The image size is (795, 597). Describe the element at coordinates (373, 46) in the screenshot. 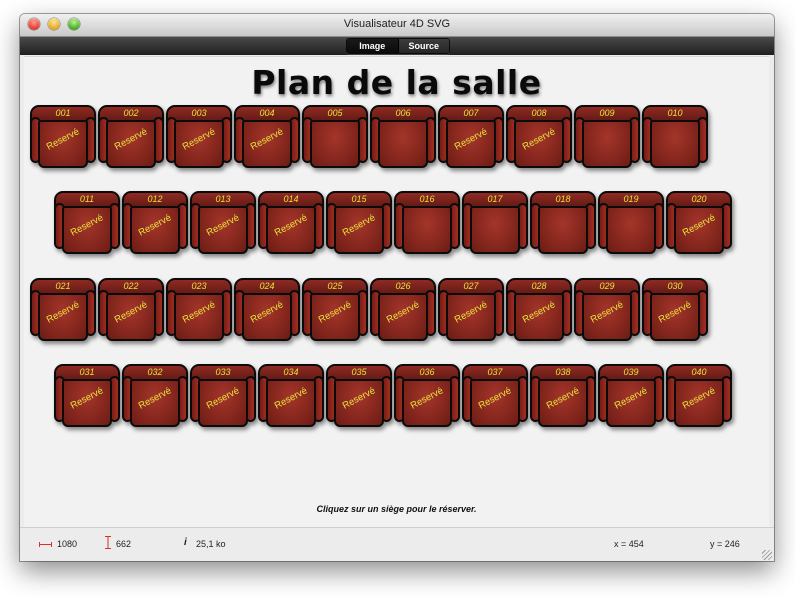

I see `tab-image: Image` at that location.